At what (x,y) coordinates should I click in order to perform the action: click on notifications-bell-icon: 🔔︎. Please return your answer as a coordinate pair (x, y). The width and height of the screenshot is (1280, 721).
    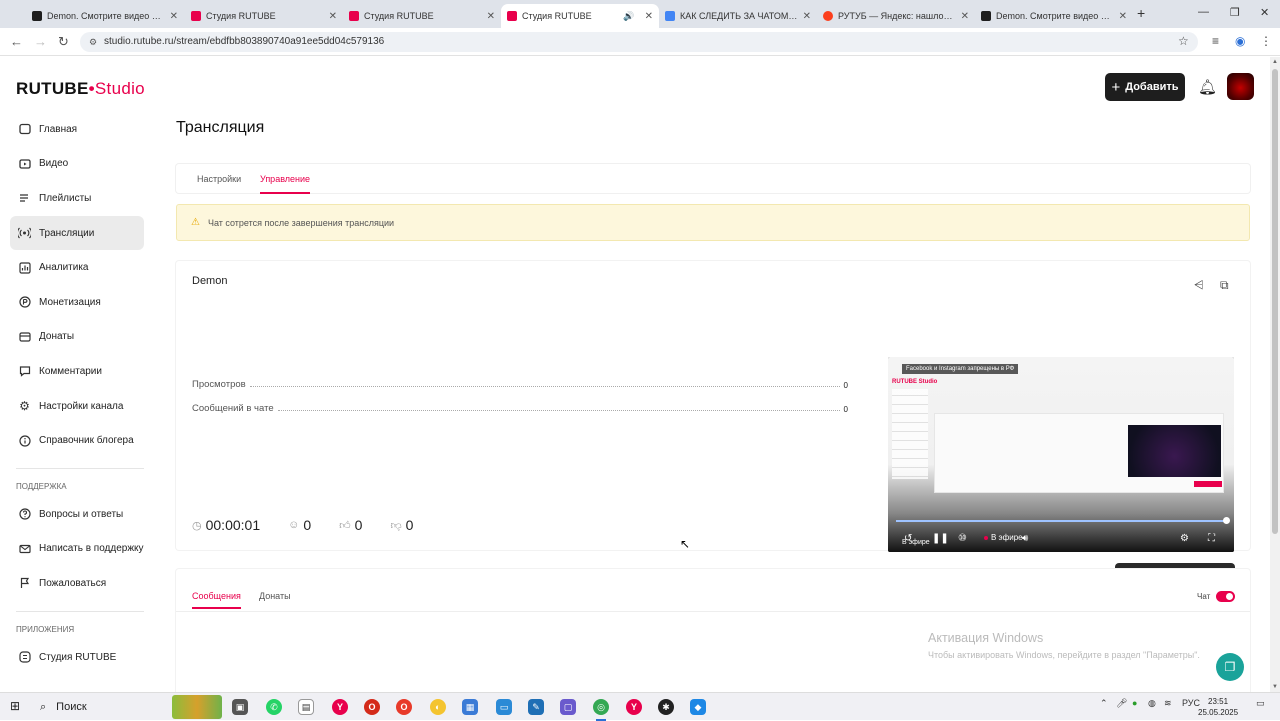
    Looking at the image, I should click on (1207, 87).